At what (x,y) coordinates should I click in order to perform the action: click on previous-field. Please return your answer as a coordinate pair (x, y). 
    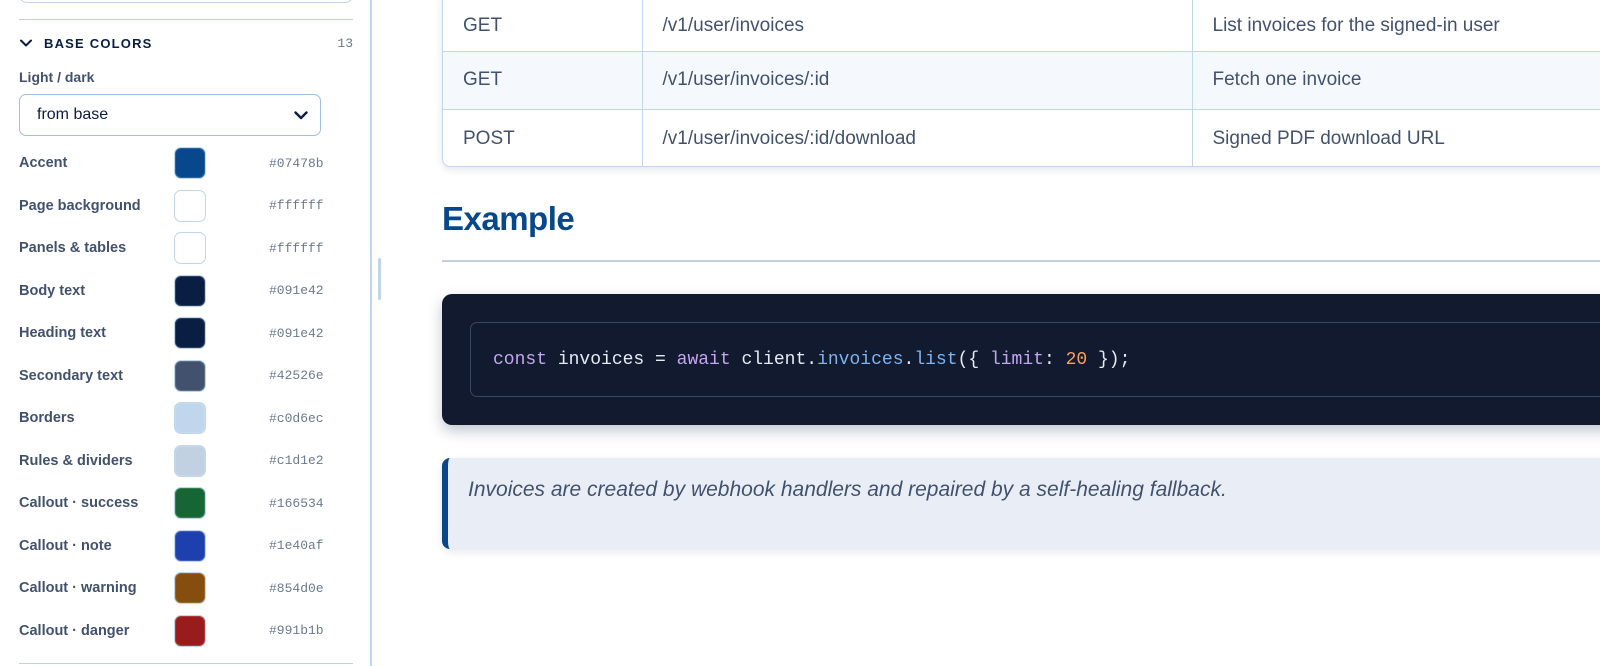
    Looking at the image, I should click on (186, 1).